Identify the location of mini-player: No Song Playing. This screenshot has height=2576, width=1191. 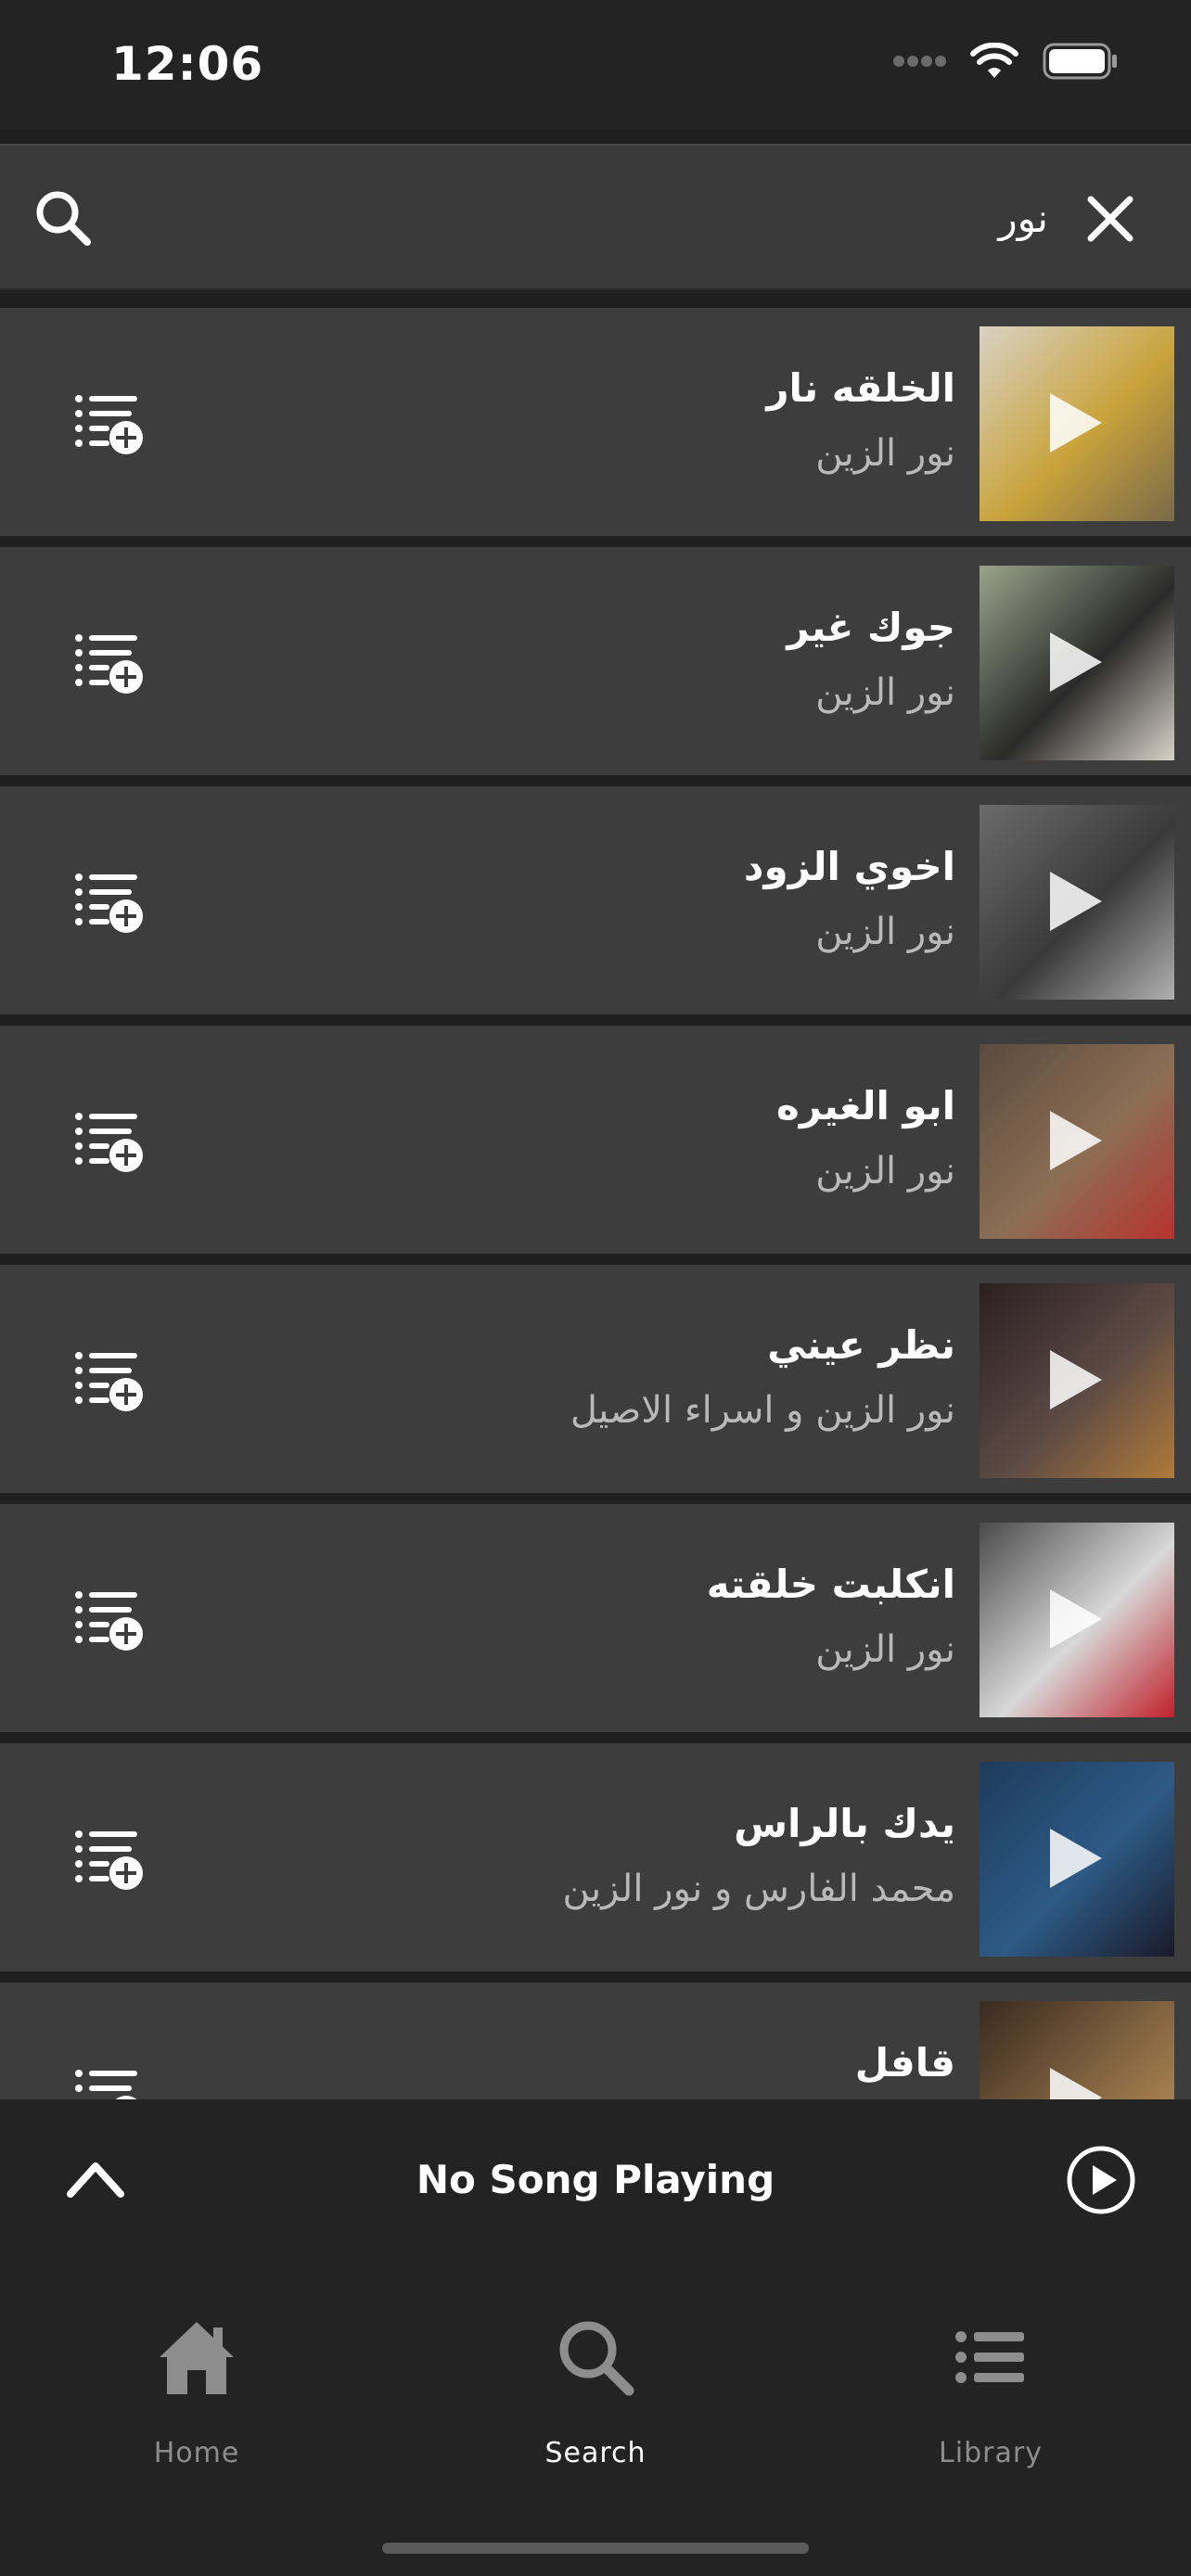
(595, 2182).